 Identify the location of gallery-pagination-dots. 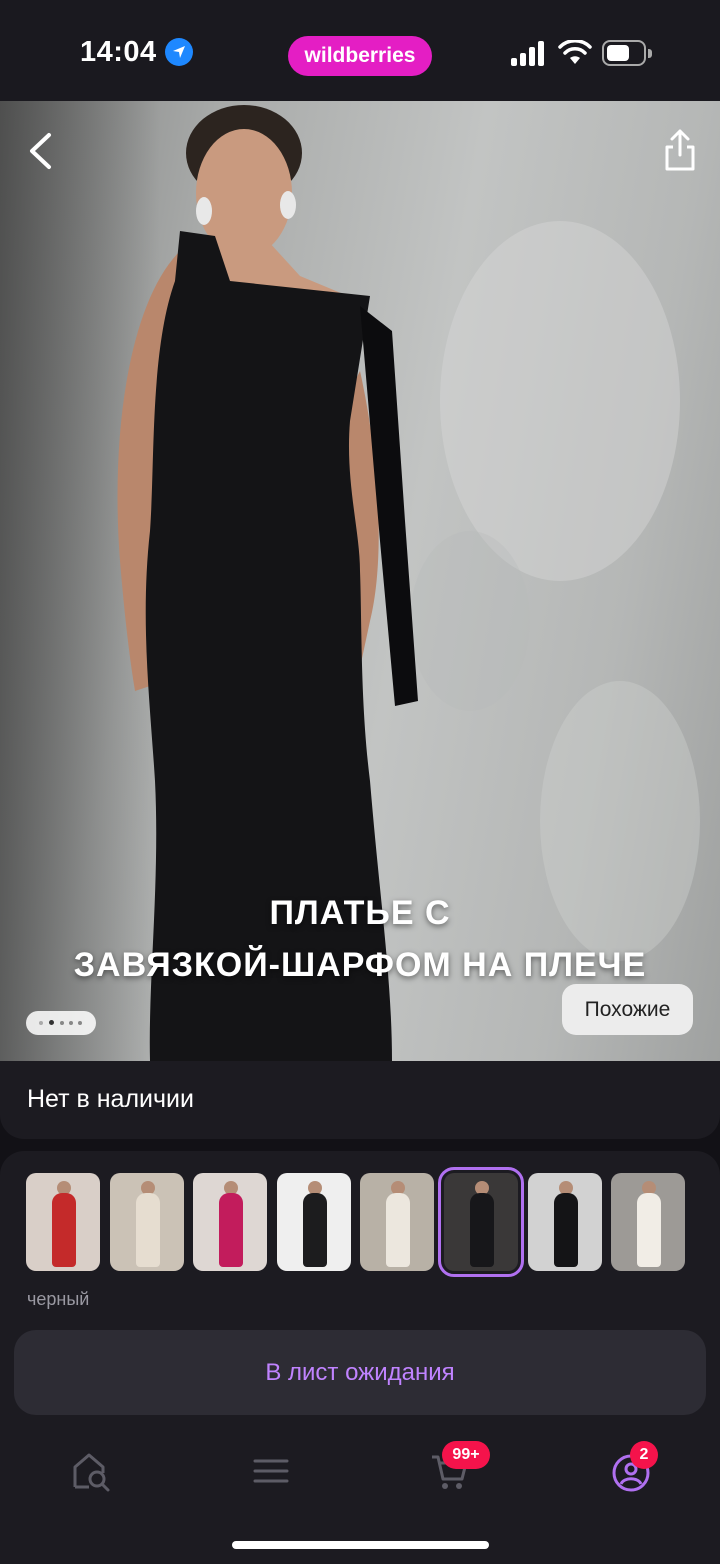
(61, 1023).